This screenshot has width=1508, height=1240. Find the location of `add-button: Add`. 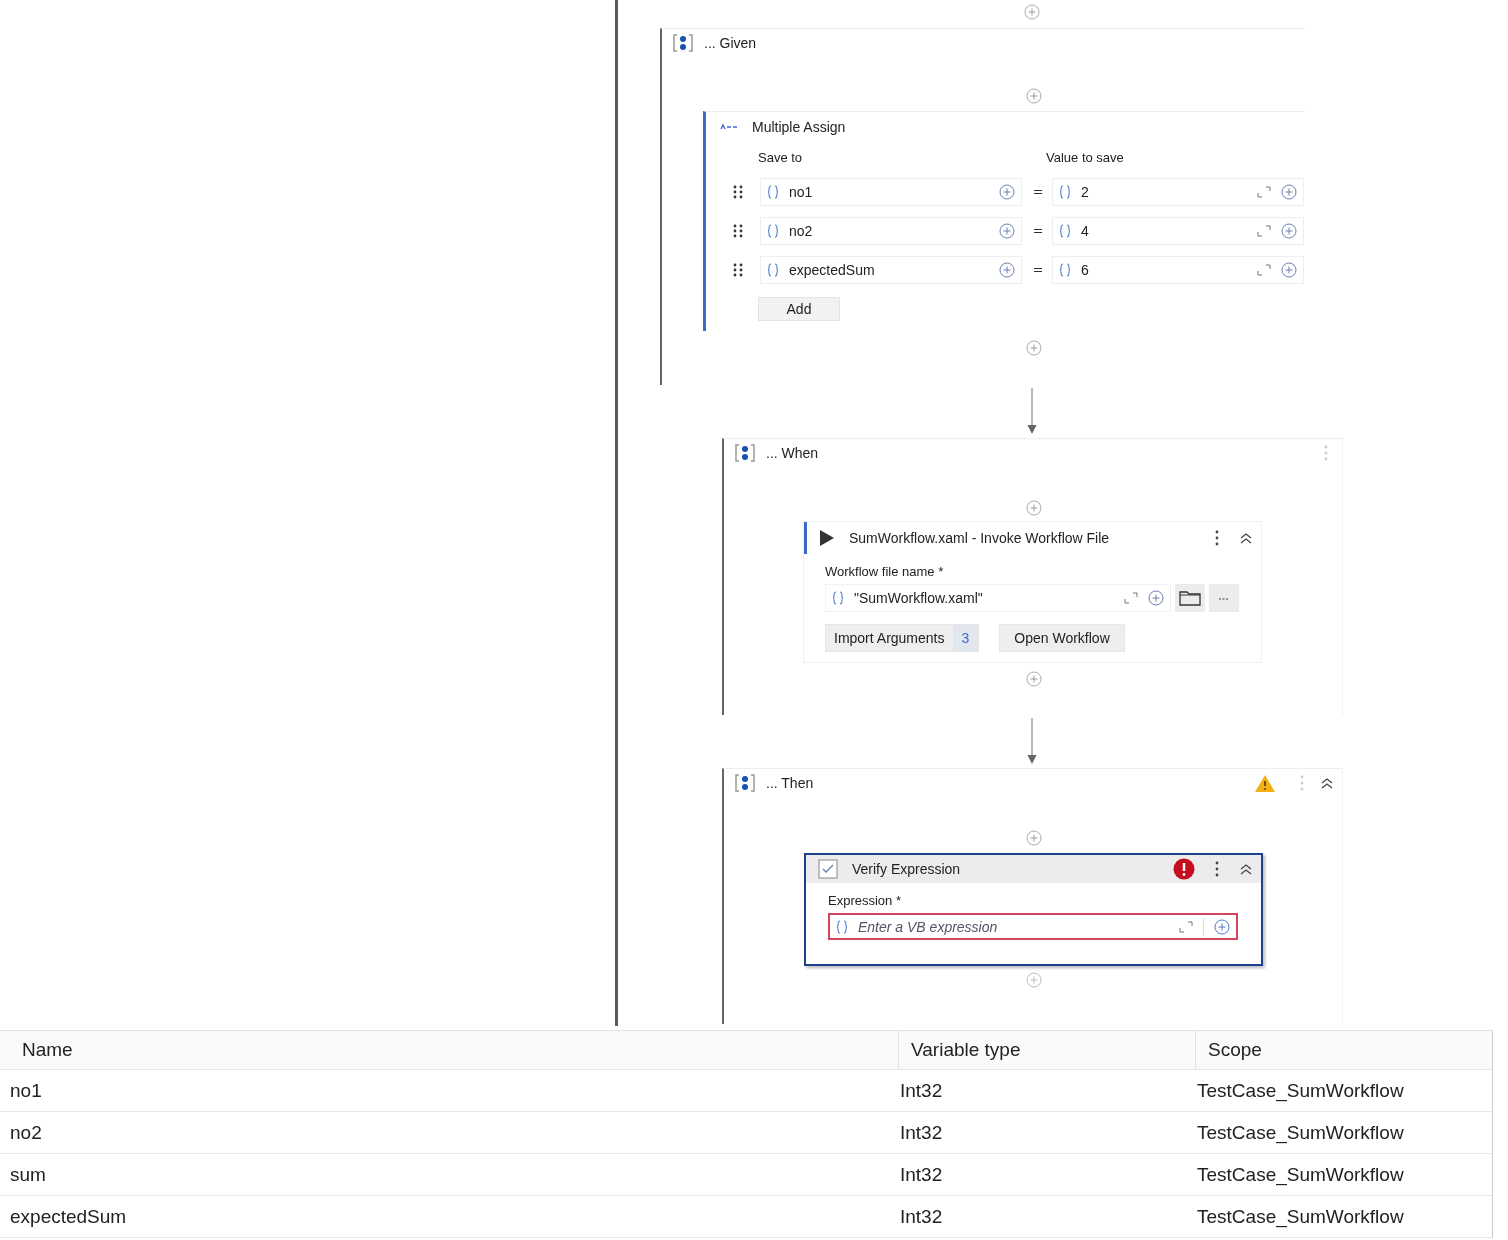

add-button: Add is located at coordinates (799, 309).